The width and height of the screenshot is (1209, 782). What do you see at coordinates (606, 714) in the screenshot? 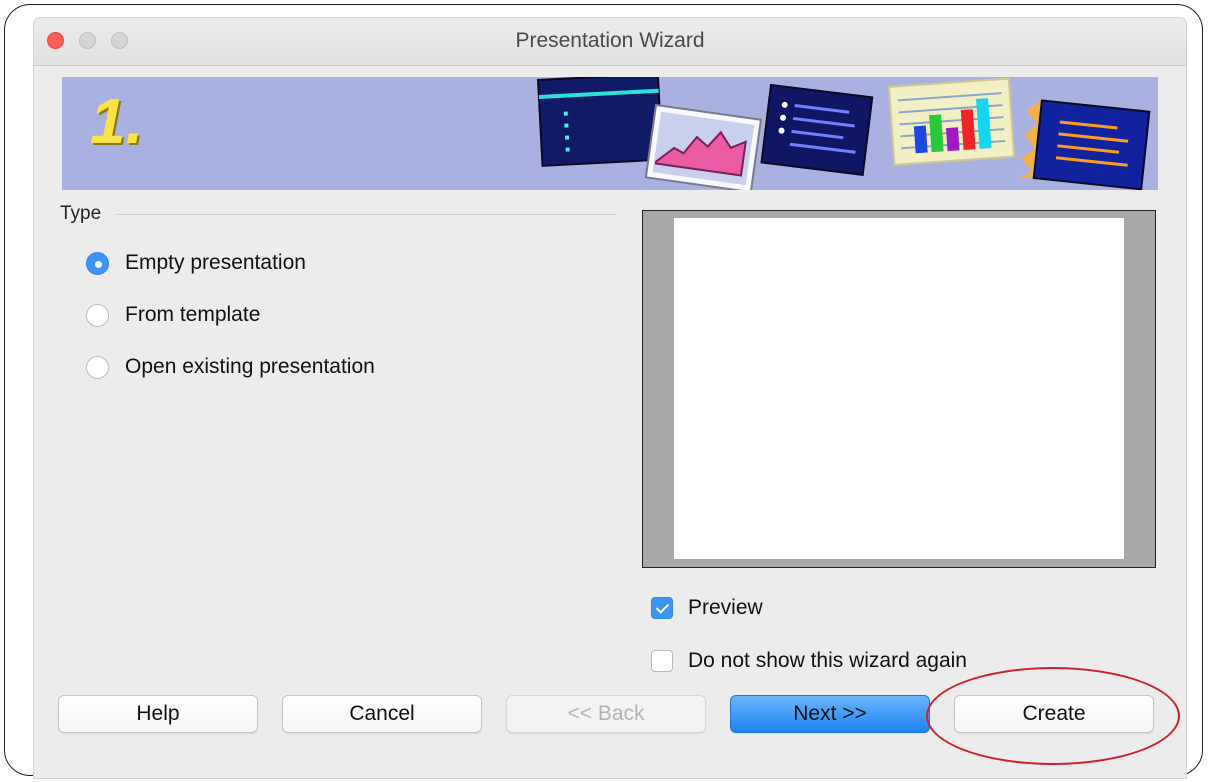
I see `back-button: << Back` at bounding box center [606, 714].